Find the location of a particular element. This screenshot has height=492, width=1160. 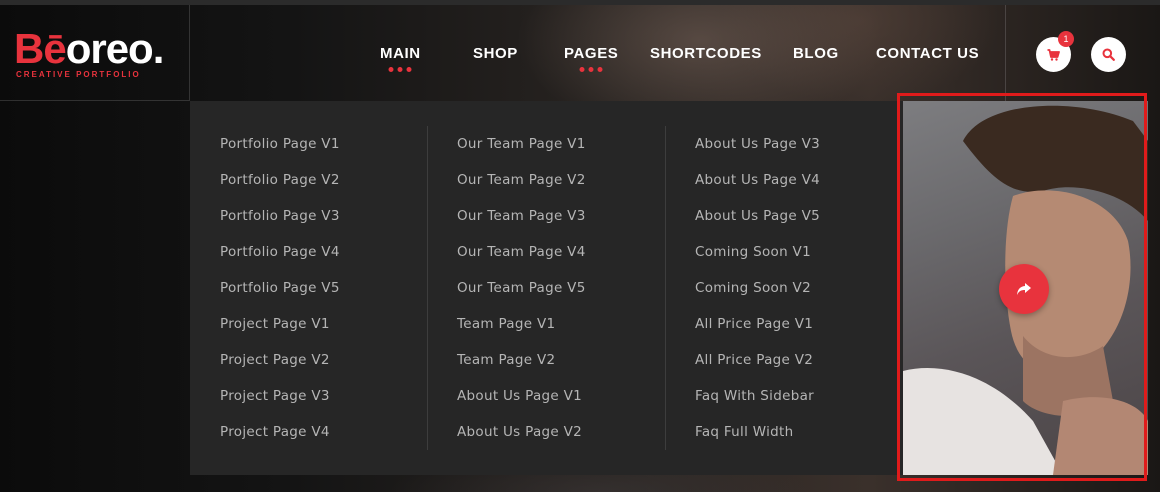

menu-link: Coming Soon V2 is located at coordinates (757, 288).